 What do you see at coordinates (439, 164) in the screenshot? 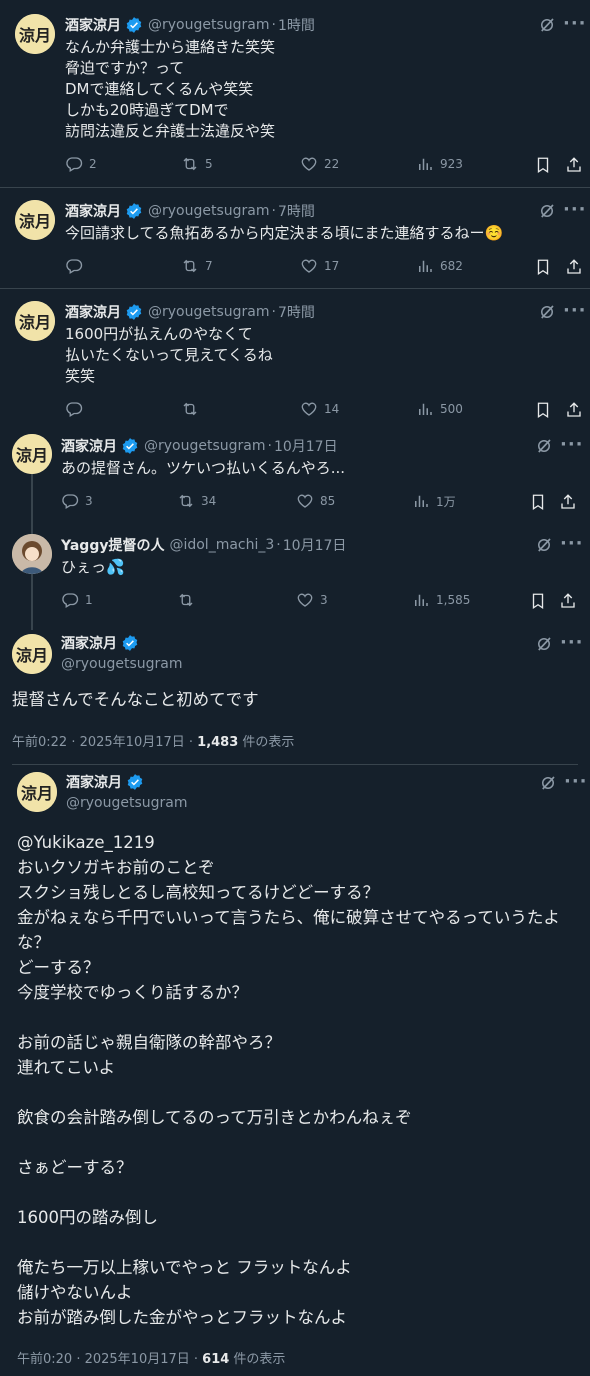
I see `views-button: 923` at bounding box center [439, 164].